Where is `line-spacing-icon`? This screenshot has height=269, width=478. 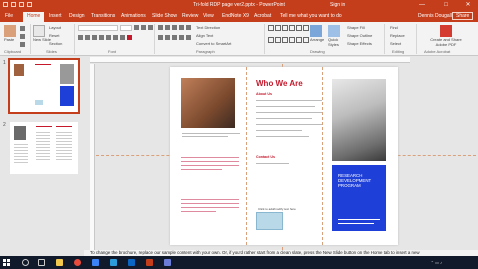 line-spacing-icon is located at coordinates (188, 27).